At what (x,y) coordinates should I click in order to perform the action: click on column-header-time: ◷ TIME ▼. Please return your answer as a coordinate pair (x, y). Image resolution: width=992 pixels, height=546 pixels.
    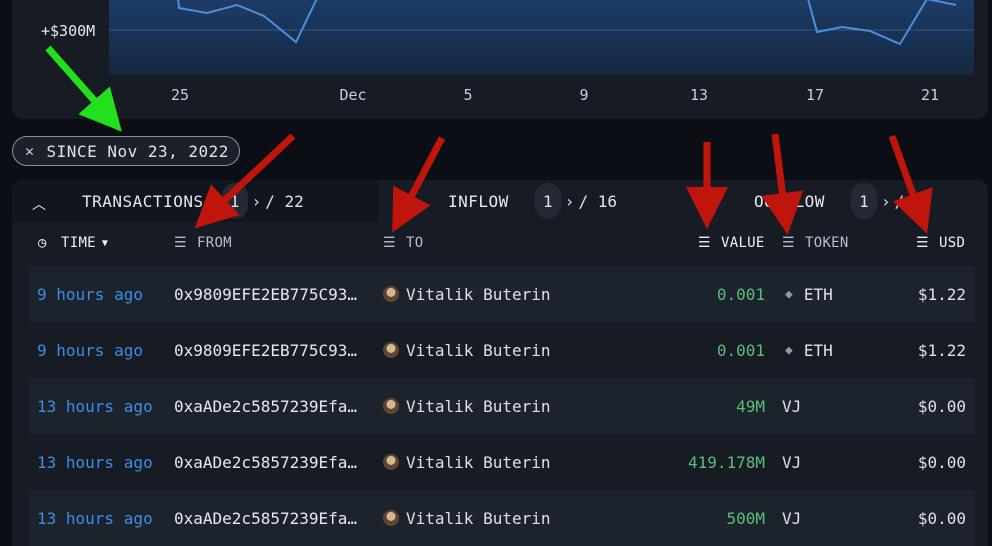
    Looking at the image, I should click on (73, 243).